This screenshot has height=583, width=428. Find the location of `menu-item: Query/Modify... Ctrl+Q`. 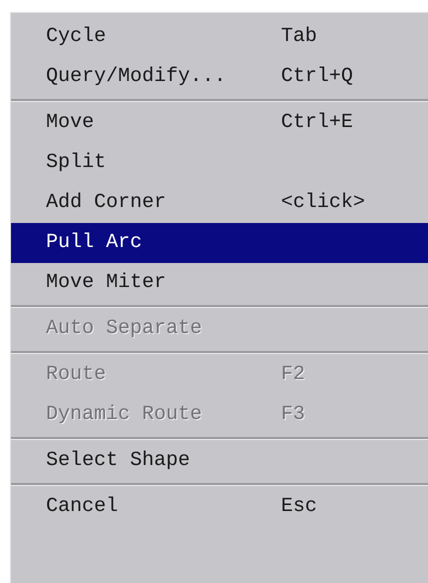

menu-item: Query/Modify... Ctrl+Q is located at coordinates (219, 77).